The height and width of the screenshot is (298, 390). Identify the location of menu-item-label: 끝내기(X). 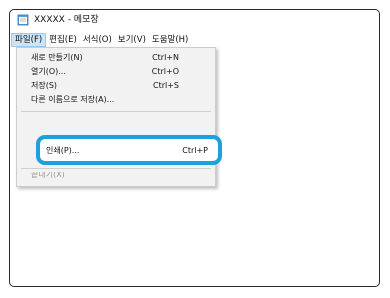
(48, 175).